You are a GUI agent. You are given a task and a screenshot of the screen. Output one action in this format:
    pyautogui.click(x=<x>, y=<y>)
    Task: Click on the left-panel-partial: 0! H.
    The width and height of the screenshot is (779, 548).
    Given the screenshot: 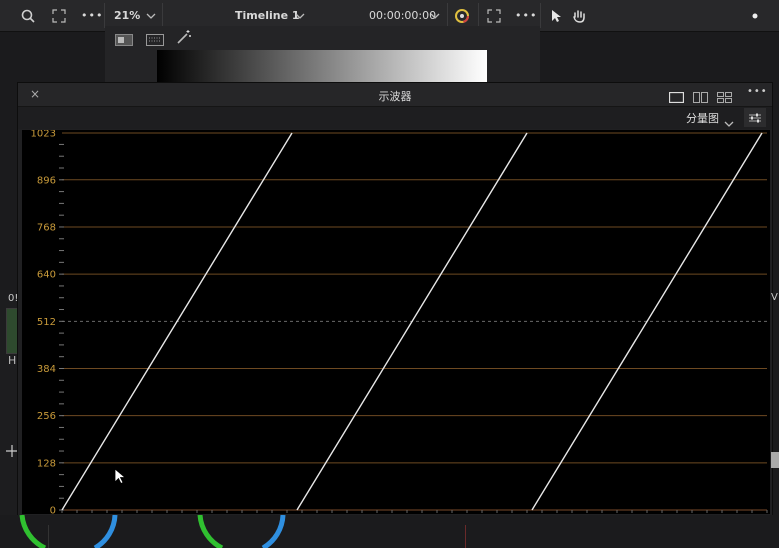 What is the action you would take?
    pyautogui.click(x=10, y=419)
    